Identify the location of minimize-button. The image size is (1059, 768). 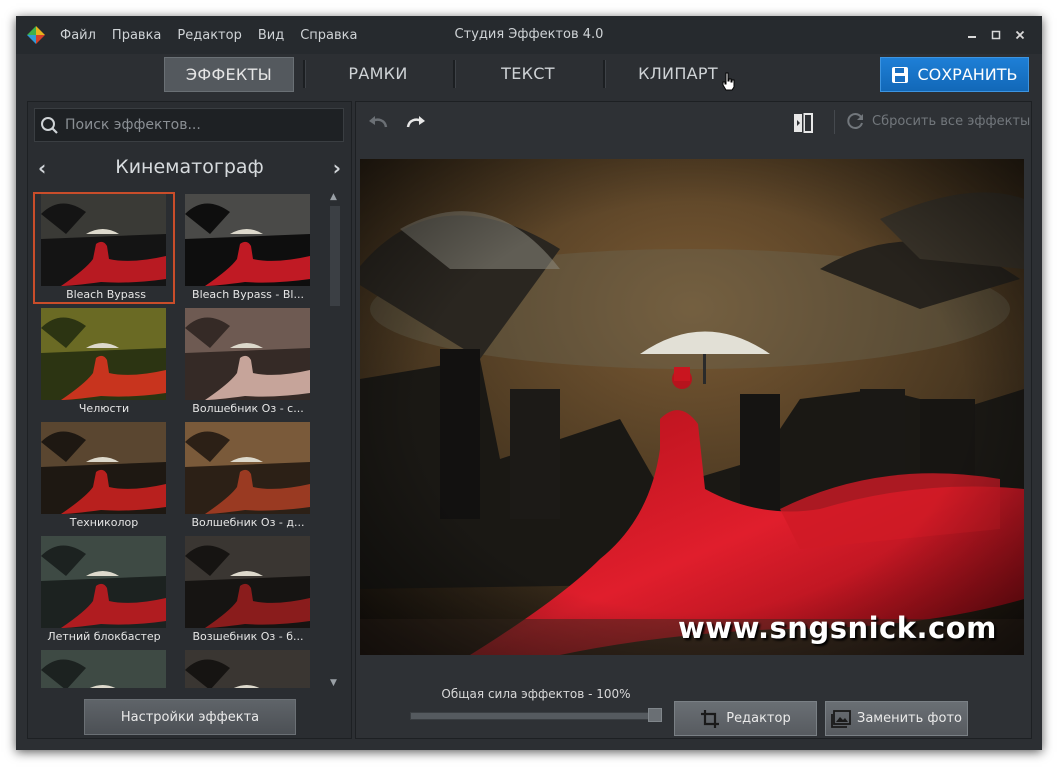
(972, 35).